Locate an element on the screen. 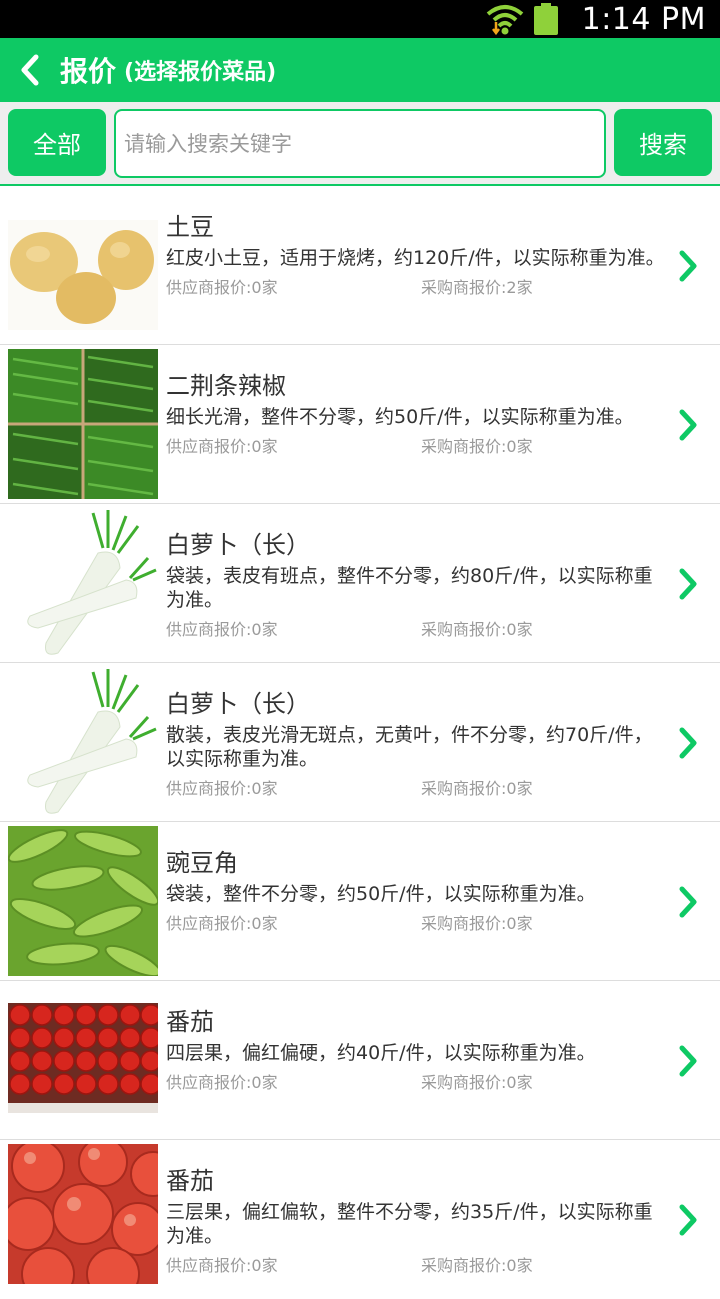 The image size is (720, 1299). item-description: 细长光滑，整件不分零，约50斤/件，以实际称重为准。 is located at coordinates (400, 417).